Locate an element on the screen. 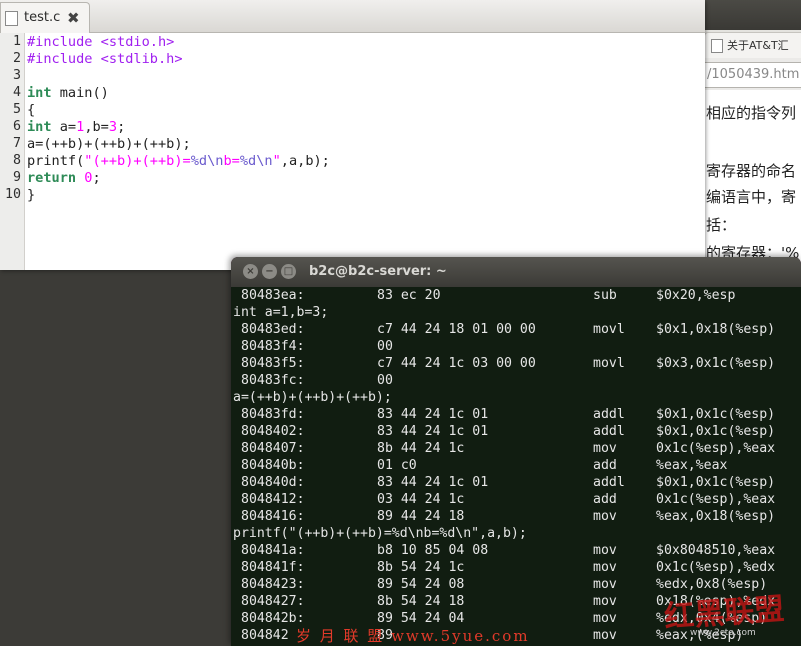 This screenshot has height=646, width=801. editor-tab-bar: test.c ✖ is located at coordinates (352, 16).